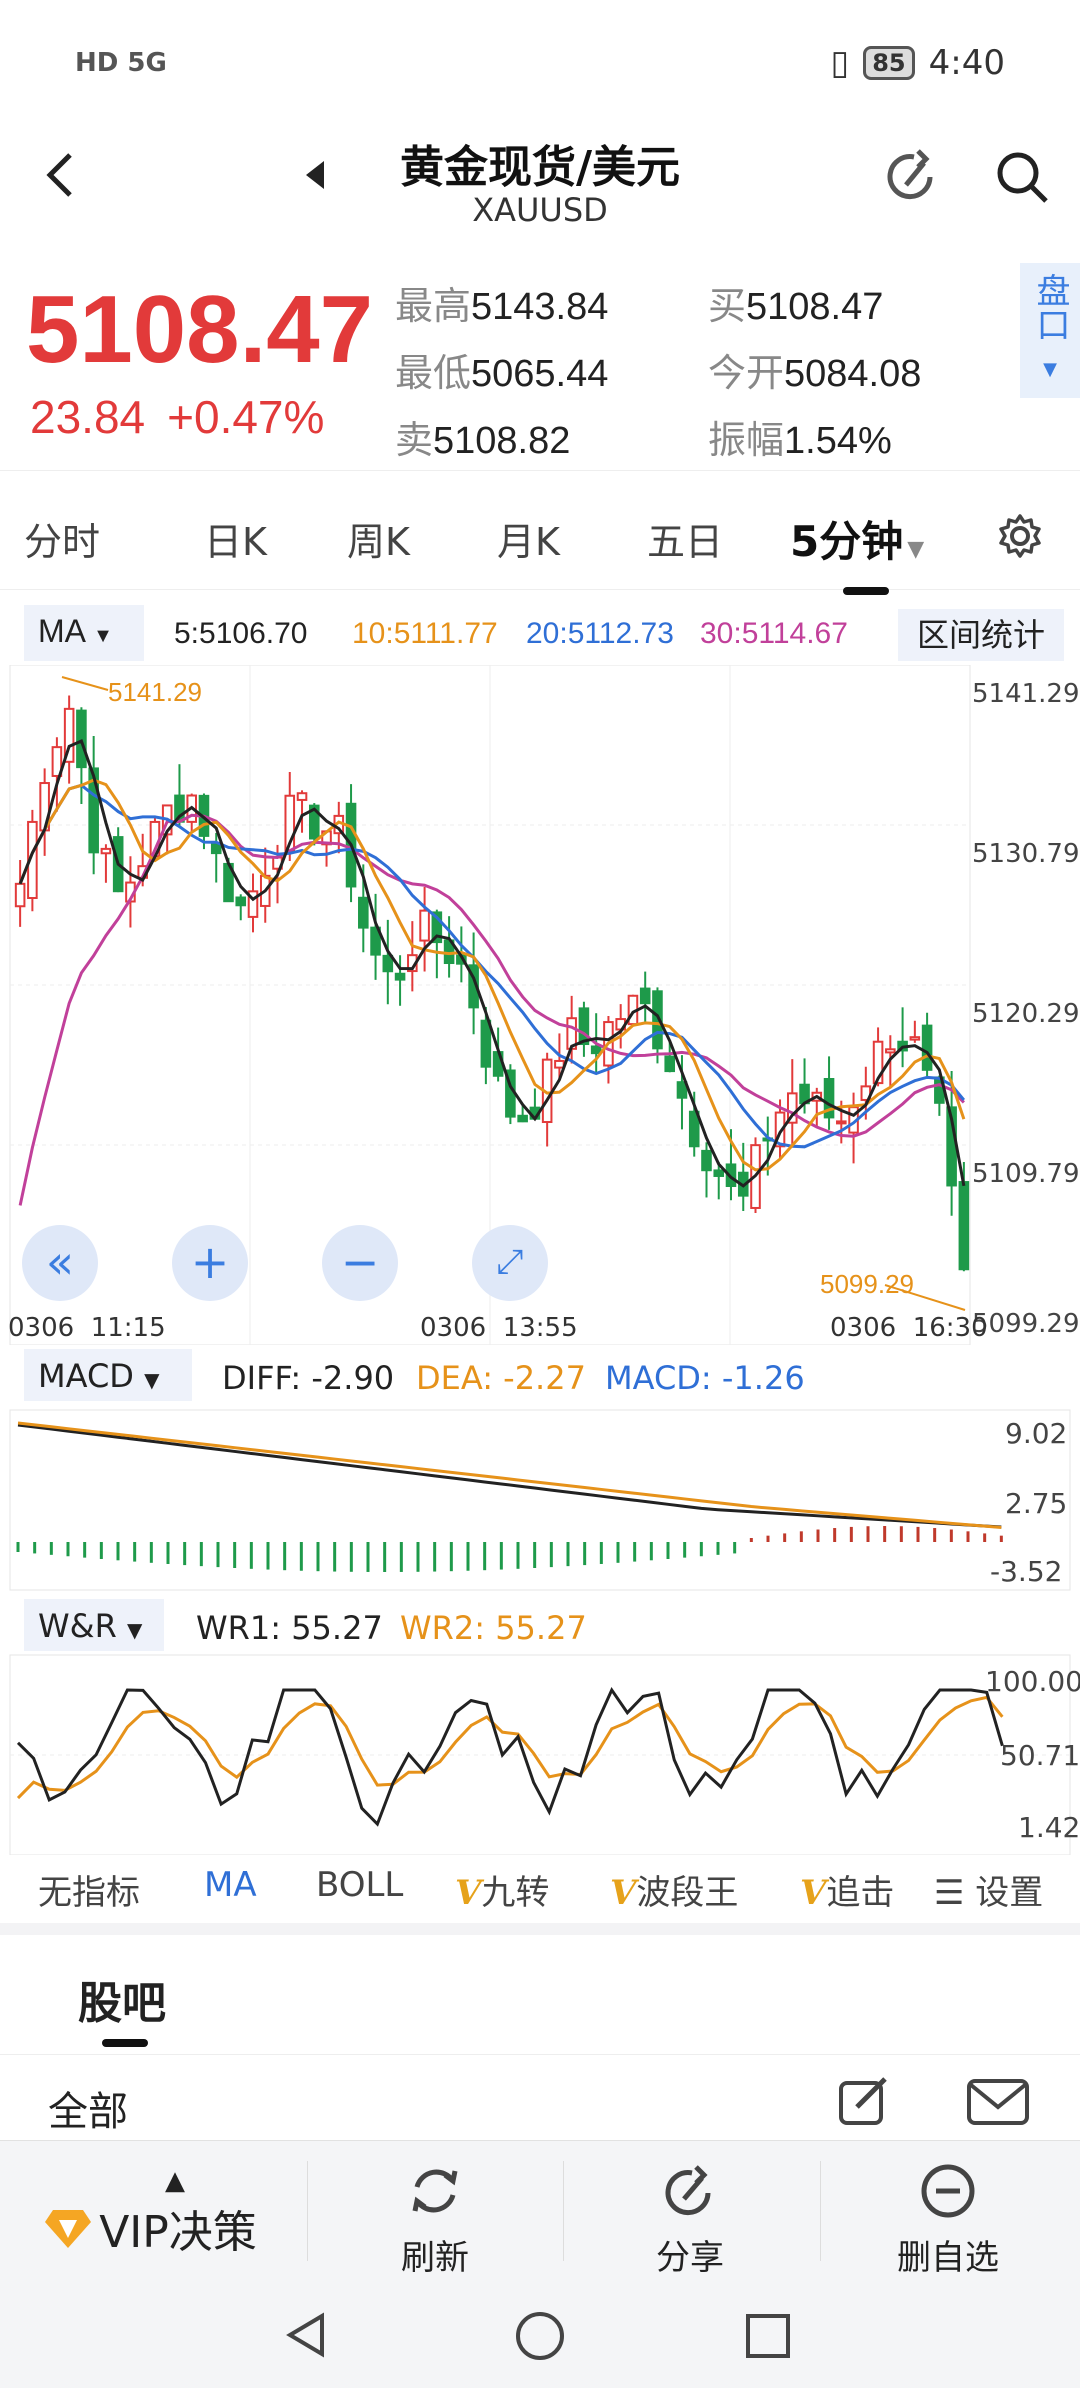 This screenshot has width=1080, height=2388. What do you see at coordinates (89, 1889) in the screenshot?
I see `ind-tab-none: 无指标` at bounding box center [89, 1889].